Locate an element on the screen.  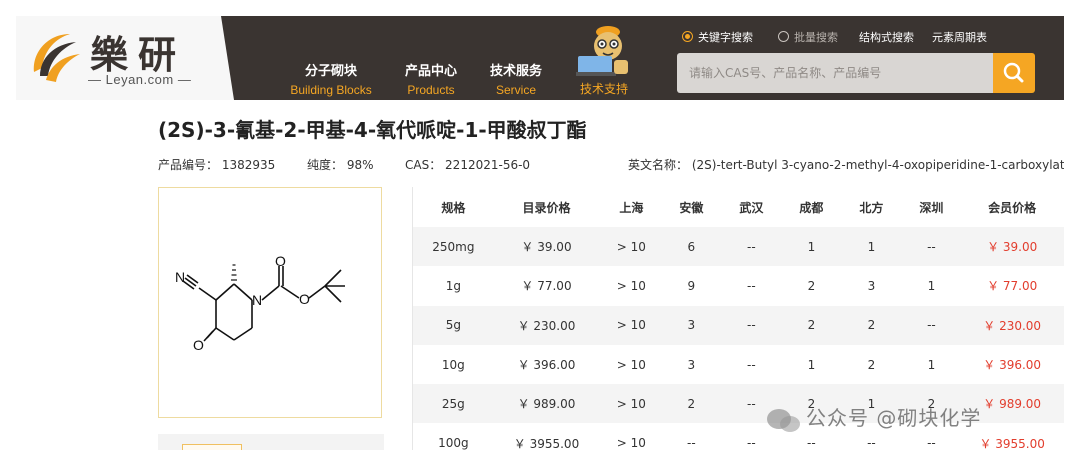
search-type-keyword: 关键字搜索 is located at coordinates (717, 37).